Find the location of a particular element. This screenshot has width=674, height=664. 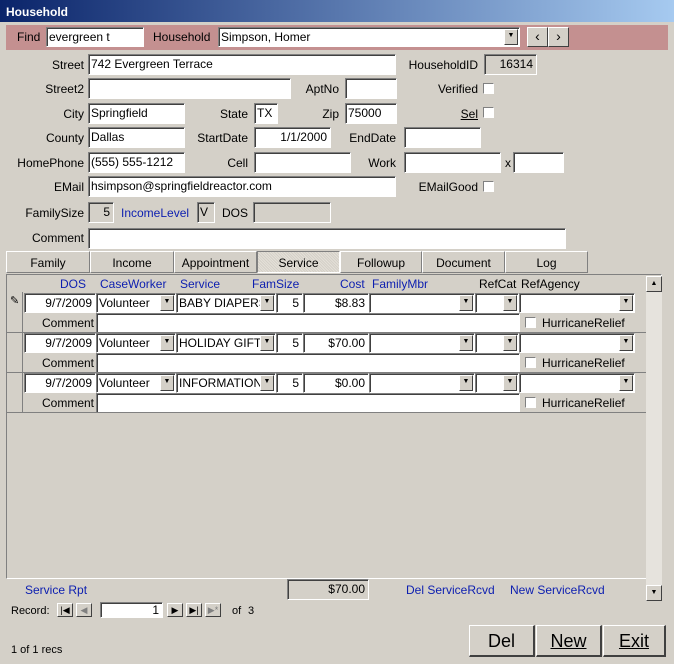

prev-household-button: ‹ is located at coordinates (537, 37).